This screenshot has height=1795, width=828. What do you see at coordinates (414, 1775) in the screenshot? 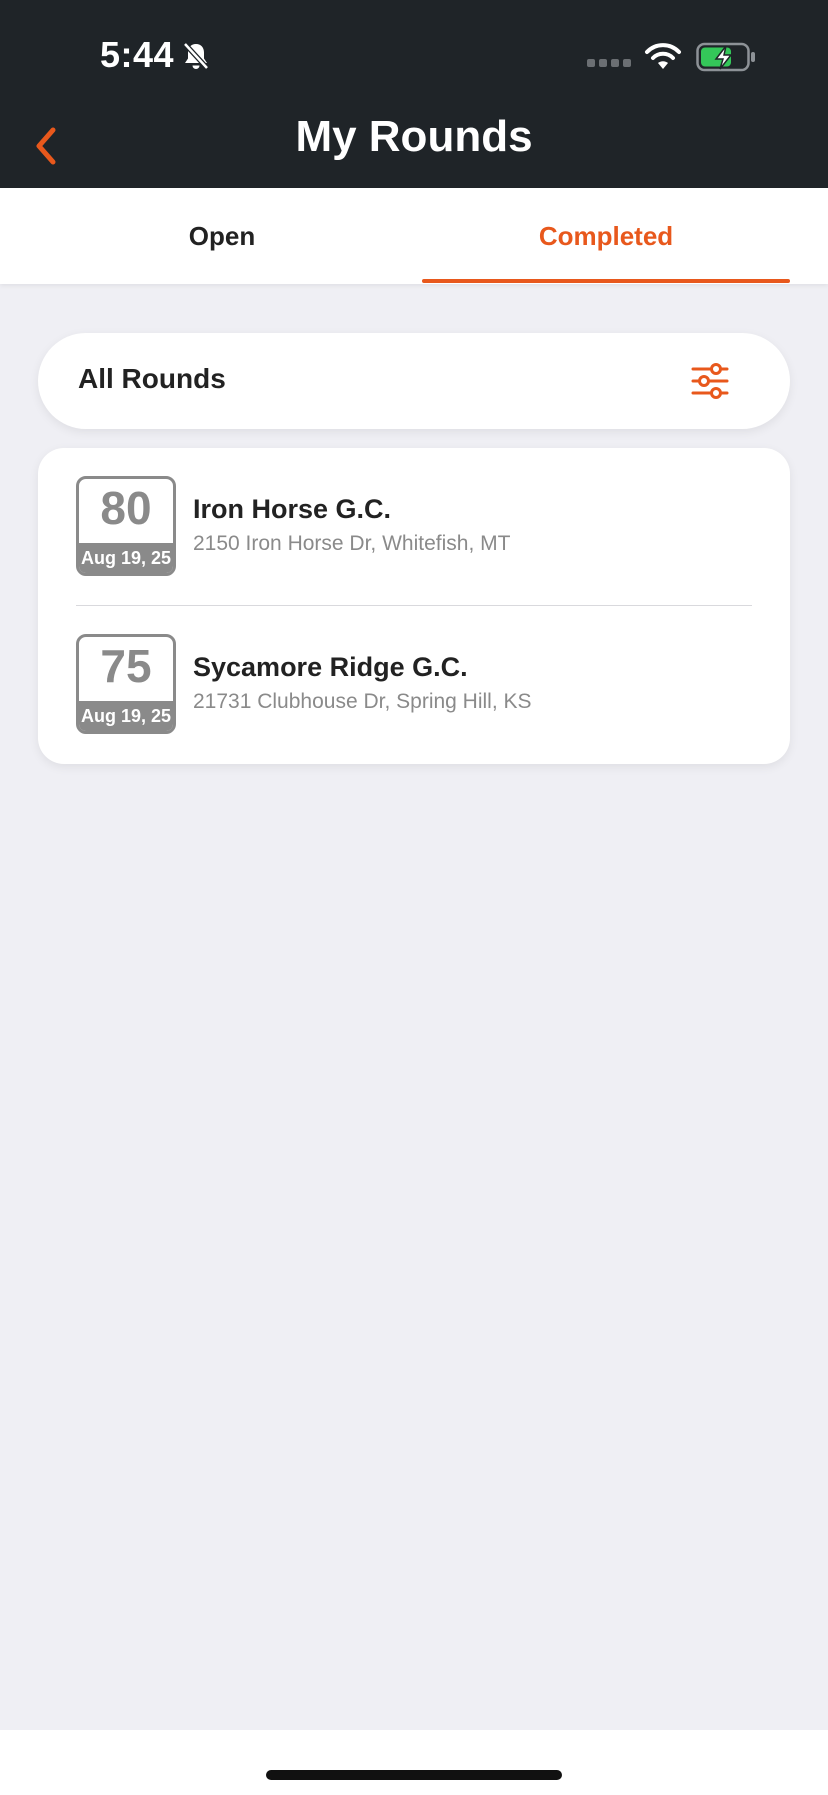
I see `home-indicator` at bounding box center [414, 1775].